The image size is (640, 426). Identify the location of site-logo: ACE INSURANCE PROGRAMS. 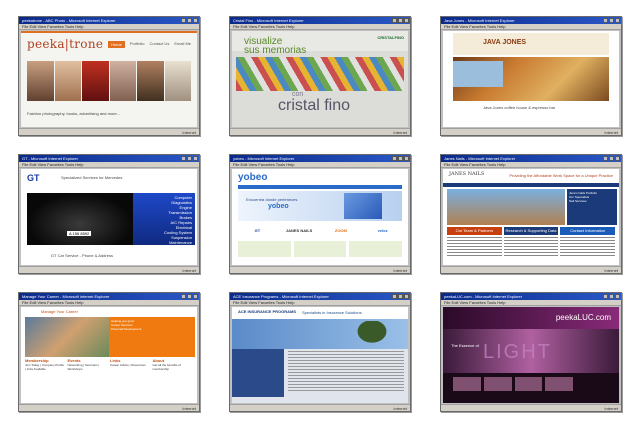
(267, 311).